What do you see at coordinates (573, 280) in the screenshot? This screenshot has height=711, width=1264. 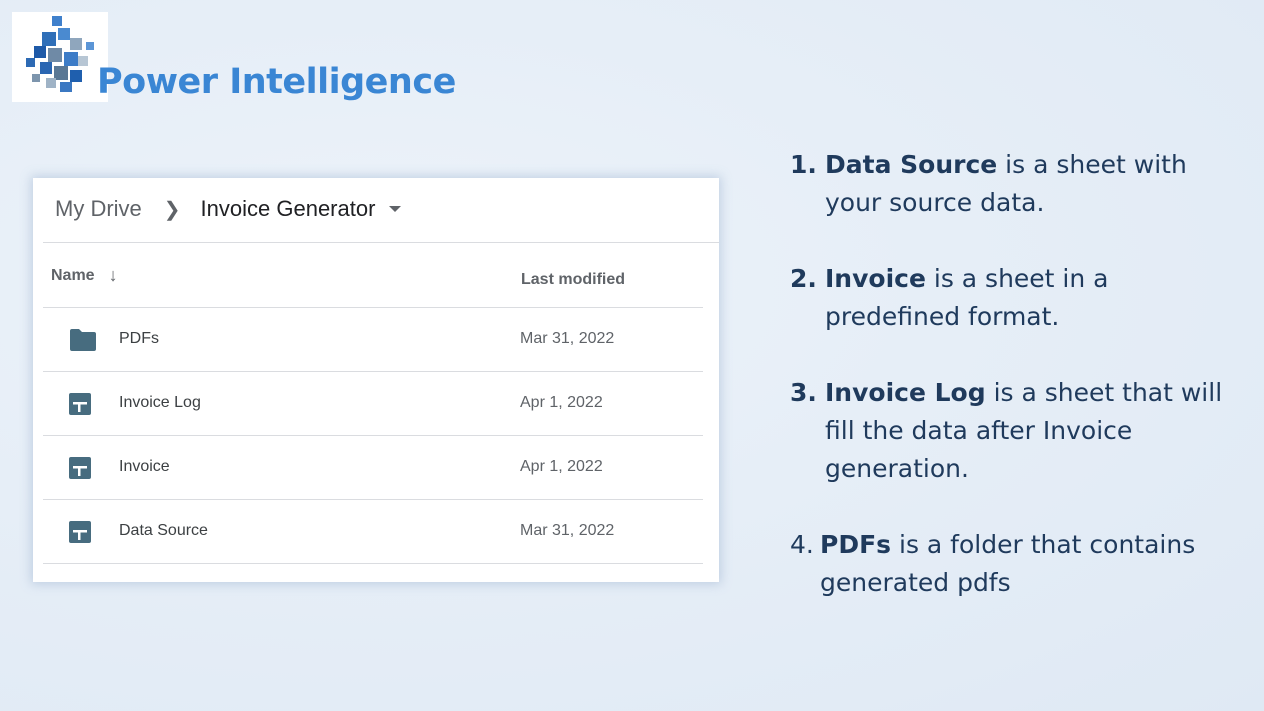 I see `last-modified-column-header: Last modified` at bounding box center [573, 280].